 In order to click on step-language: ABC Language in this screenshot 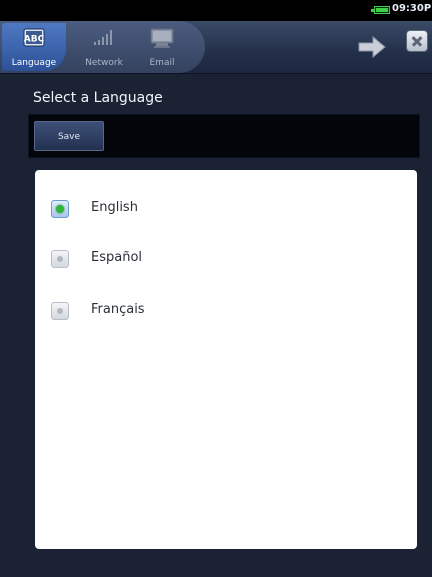, I will do `click(34, 47)`.